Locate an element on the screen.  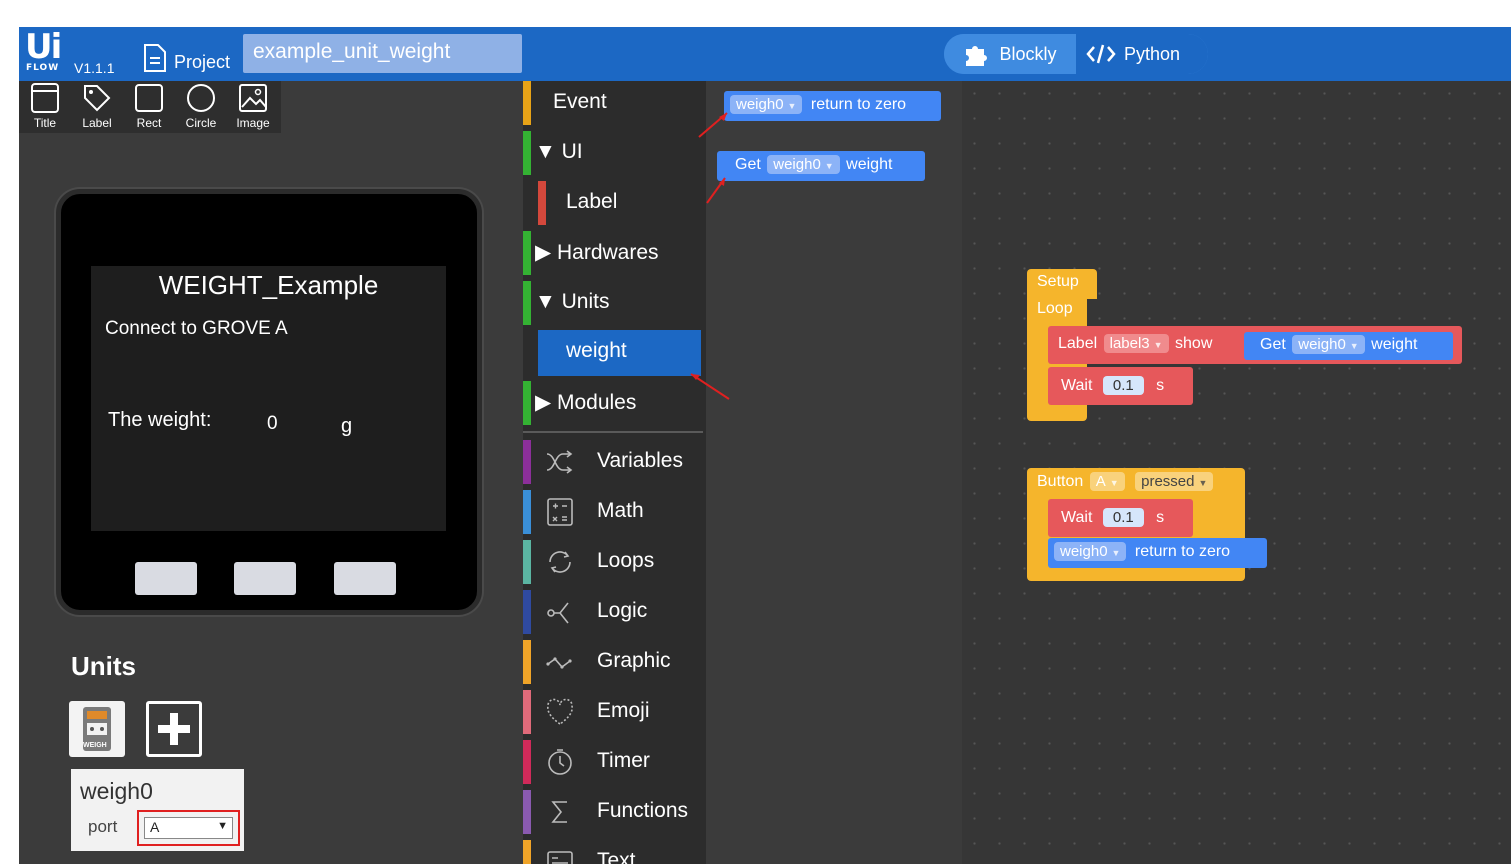
category-emoji: Emoji is located at coordinates (614, 712).